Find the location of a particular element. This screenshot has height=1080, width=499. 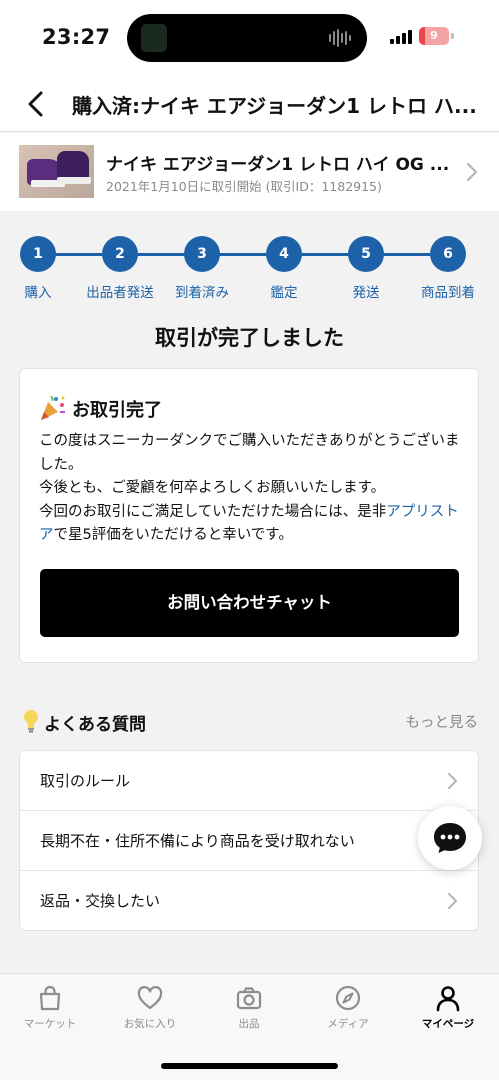

step-label-4: 鑑定 is located at coordinates (284, 293).